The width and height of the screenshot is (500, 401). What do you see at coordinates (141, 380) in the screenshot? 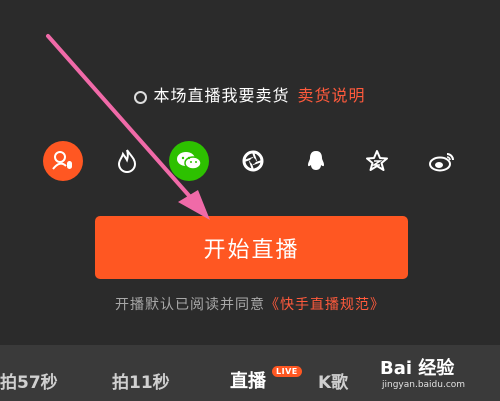
I see `tab-shoot-11s: 拍11秒` at bounding box center [141, 380].